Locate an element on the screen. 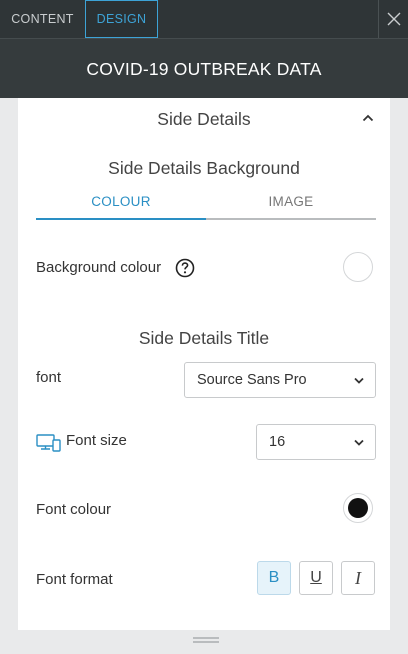  help-icon is located at coordinates (185, 268).